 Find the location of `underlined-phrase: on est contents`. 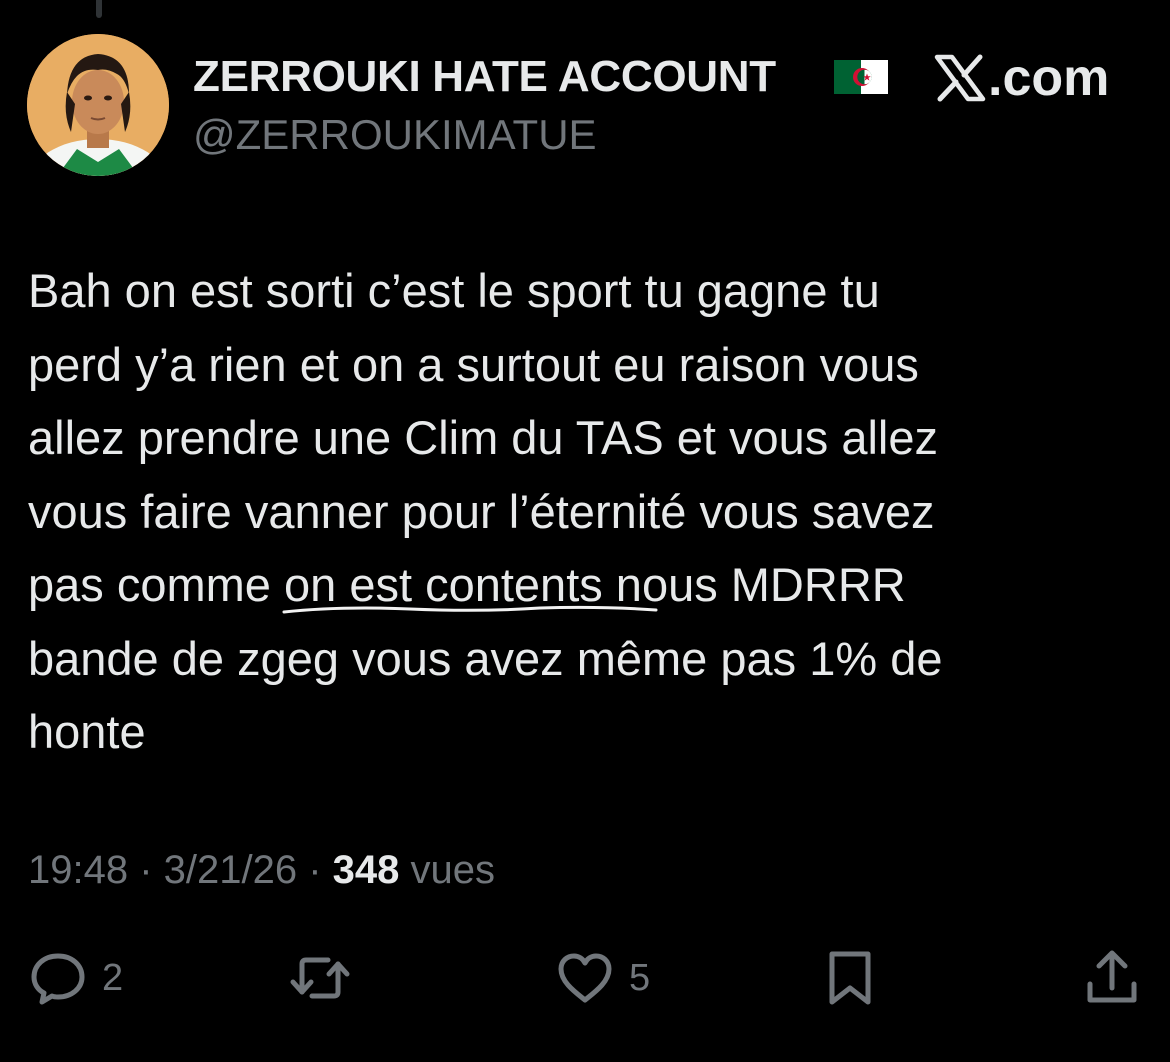

underlined-phrase: on est contents is located at coordinates (470, 585).